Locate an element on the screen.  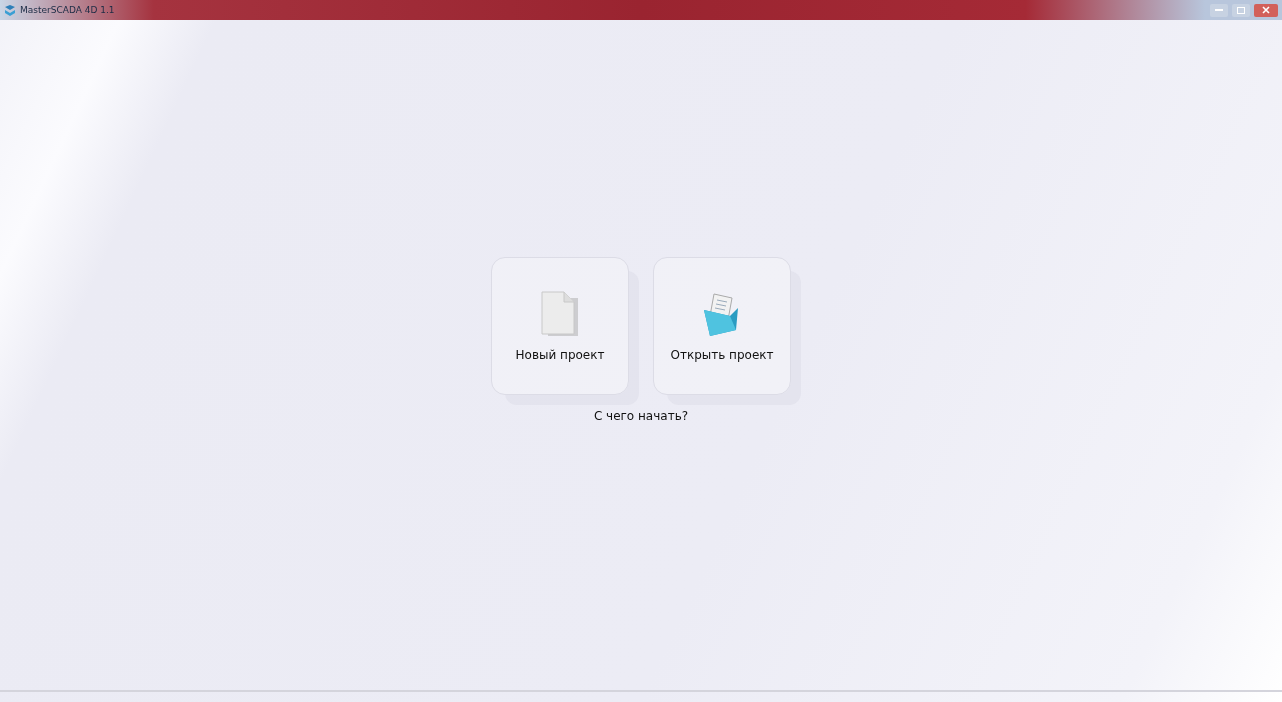
maximize-icon is located at coordinates (1241, 10).